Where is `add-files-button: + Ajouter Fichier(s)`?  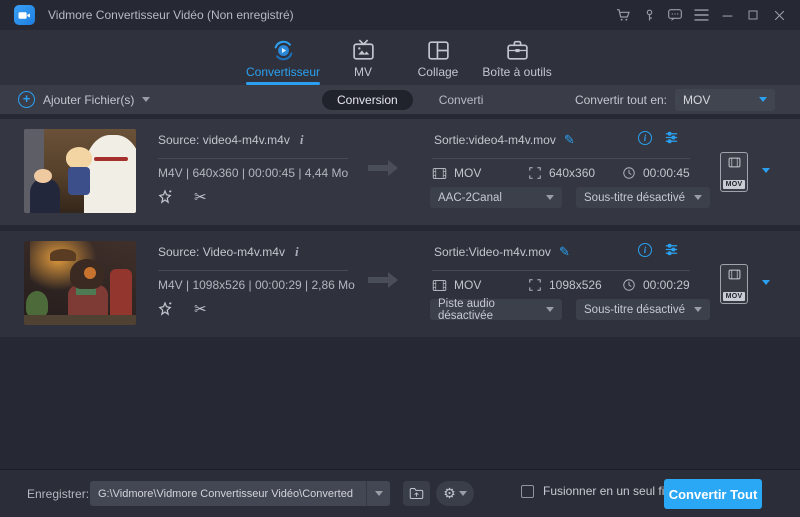 add-files-button: + Ajouter Fichier(s) is located at coordinates (84, 99).